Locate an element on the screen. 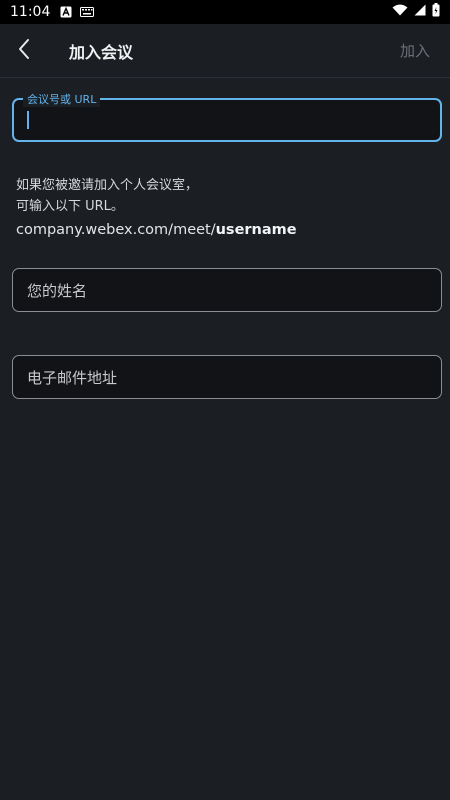  join-button: 加入 is located at coordinates (415, 50).